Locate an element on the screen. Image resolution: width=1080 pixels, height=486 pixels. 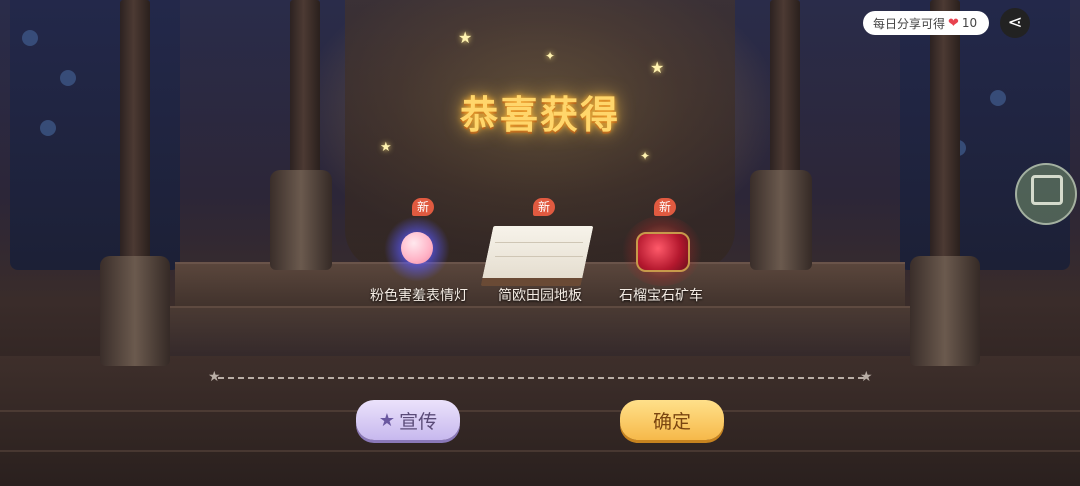
daily-share-reward: 每日分享可得 ❤ 10 is located at coordinates (926, 23).